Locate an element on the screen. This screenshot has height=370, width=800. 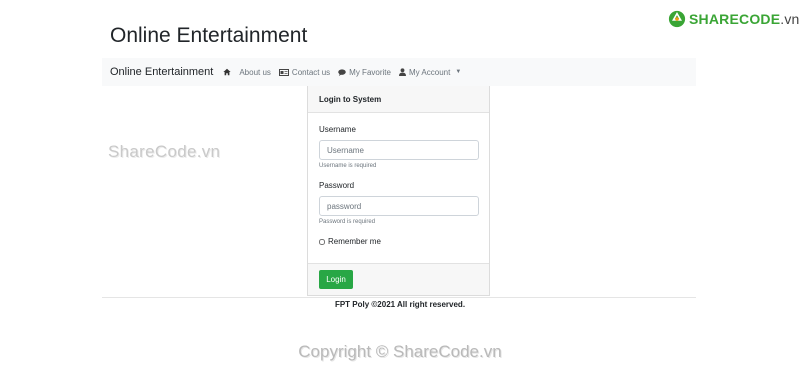
nav-home is located at coordinates (227, 72).